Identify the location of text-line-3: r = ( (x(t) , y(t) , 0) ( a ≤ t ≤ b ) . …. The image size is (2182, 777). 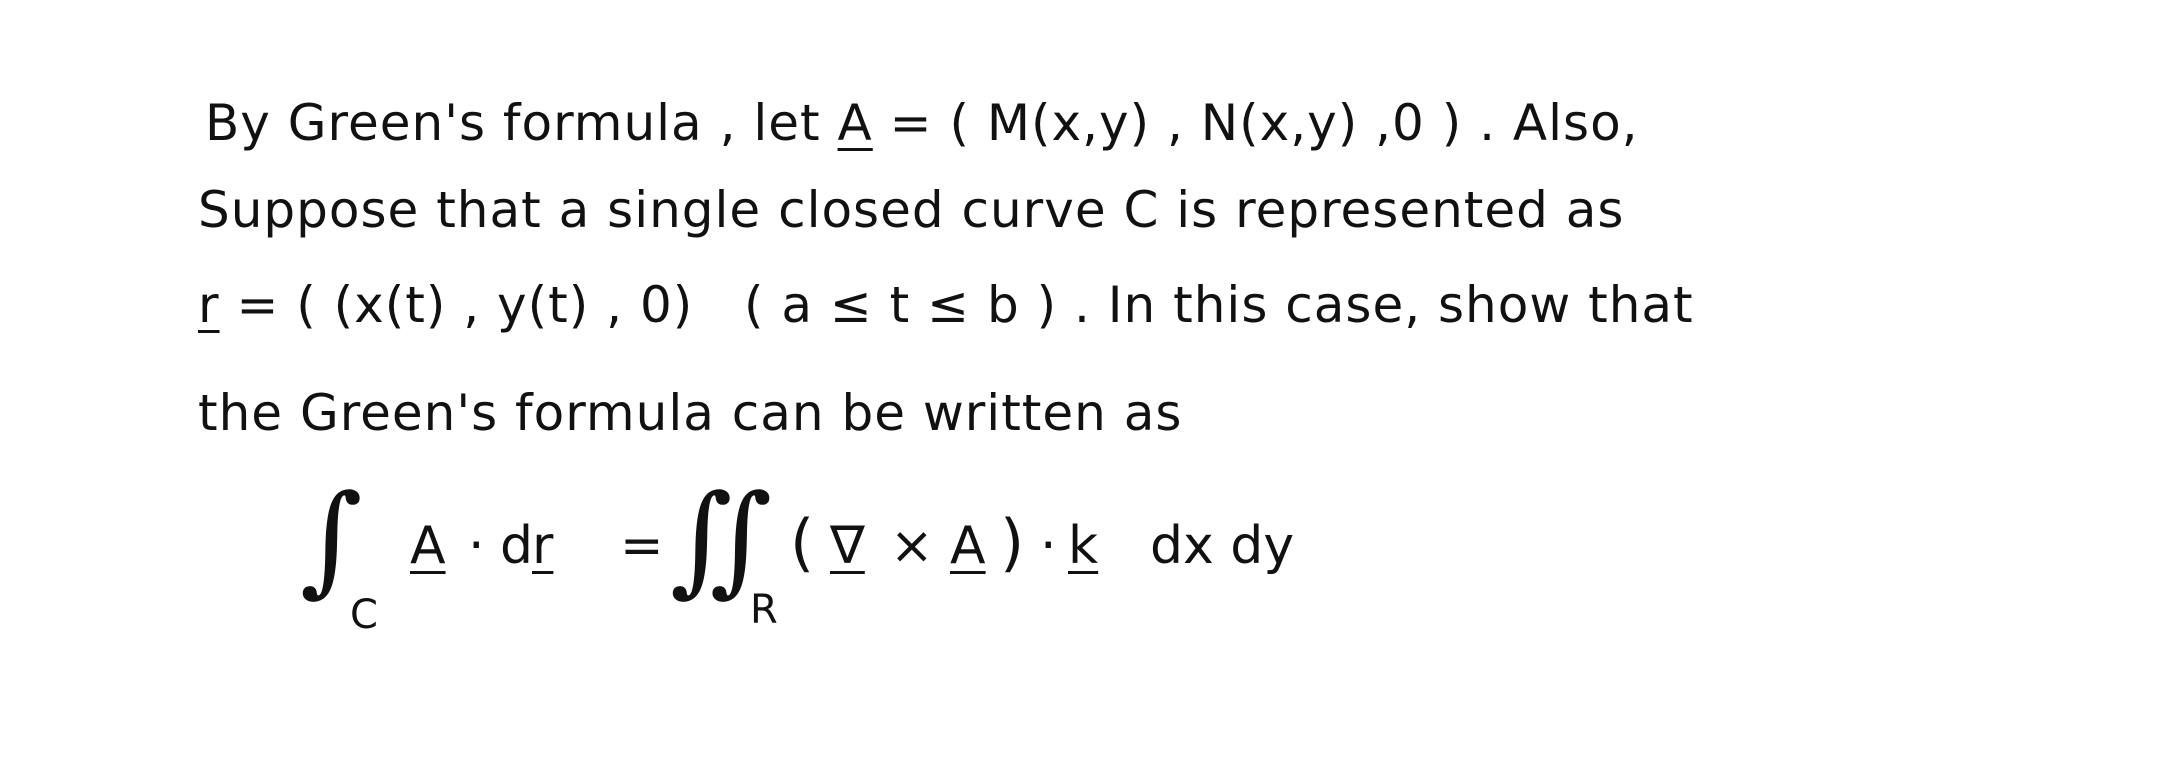
(946, 305).